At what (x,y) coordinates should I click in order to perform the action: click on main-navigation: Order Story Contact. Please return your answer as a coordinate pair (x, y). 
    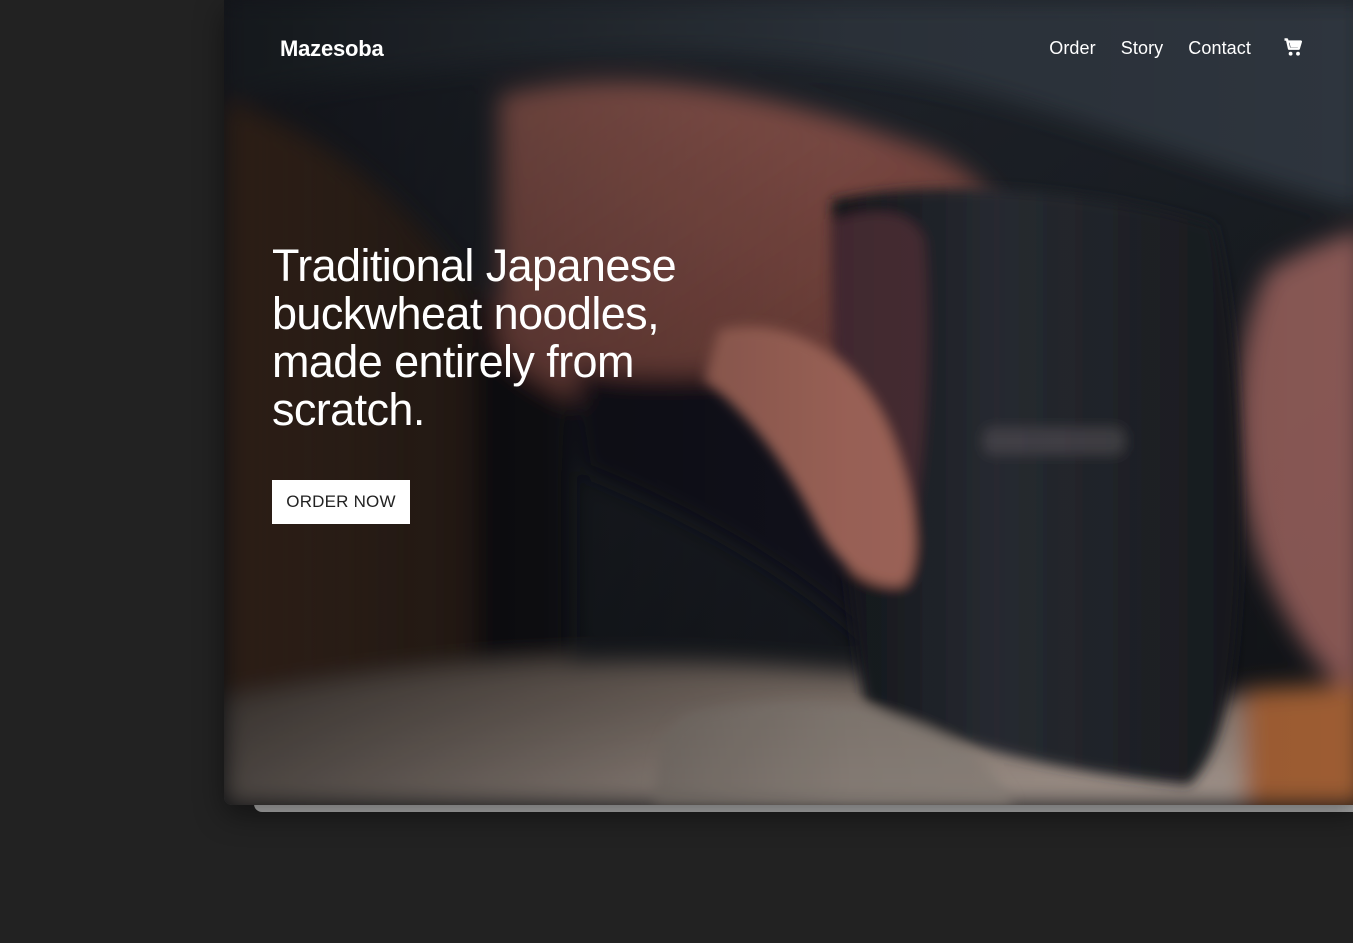
    Looking at the image, I should click on (1150, 48).